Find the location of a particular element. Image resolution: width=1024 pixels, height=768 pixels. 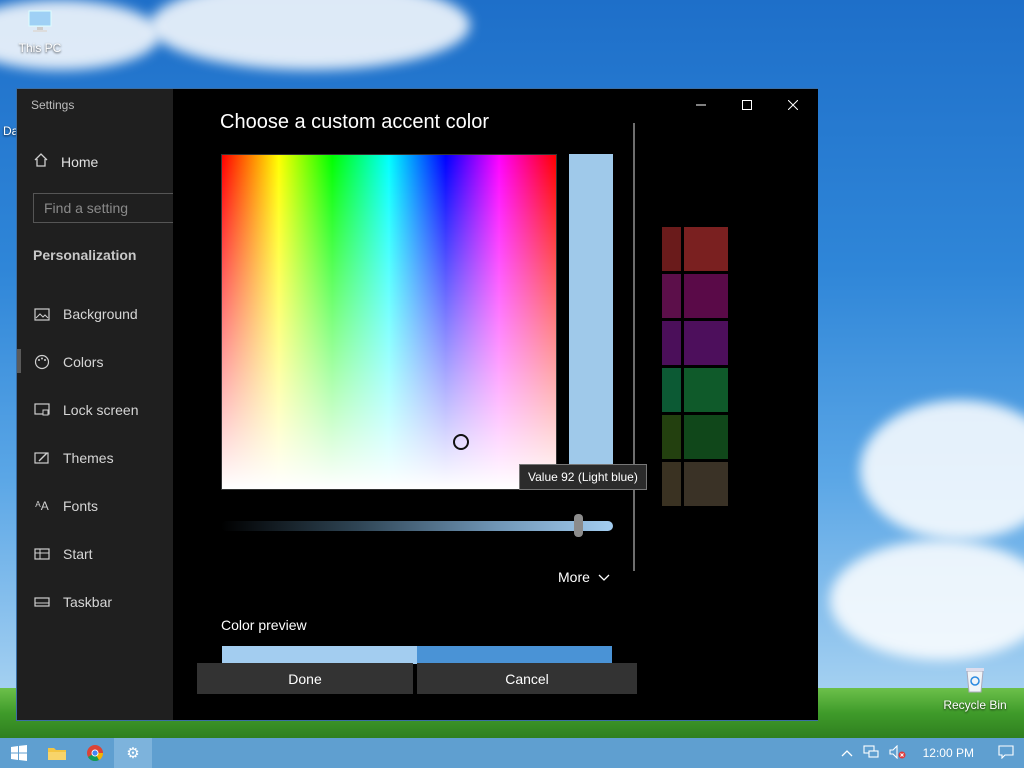

settings-button: ⚙ is located at coordinates (133, 753).